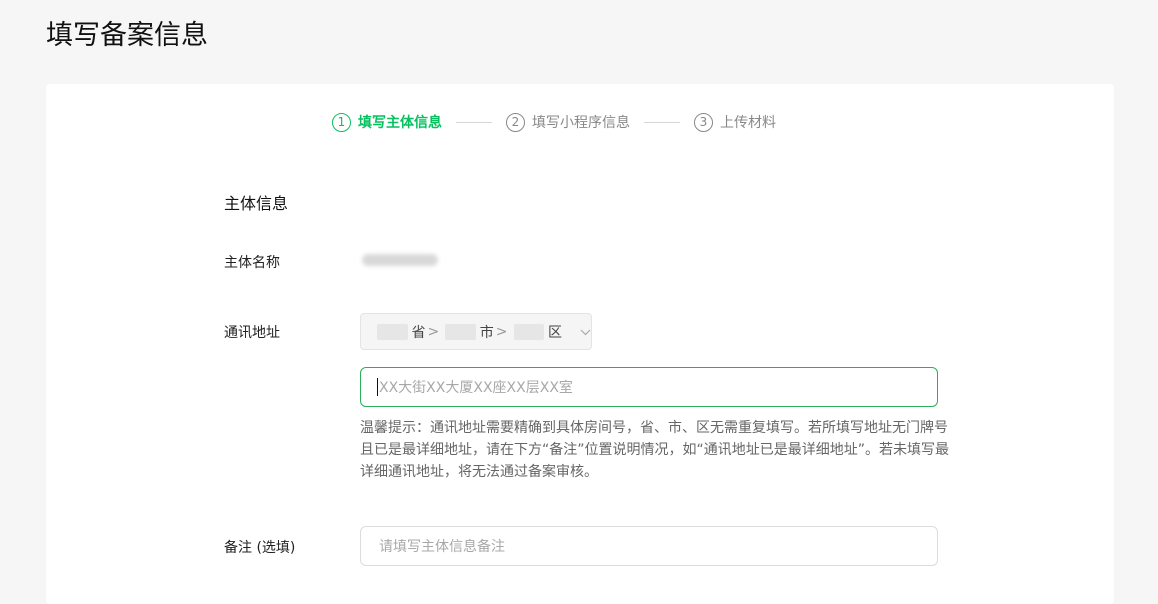 Image resolution: width=1158 pixels, height=604 pixels. What do you see at coordinates (515, 122) in the screenshot?
I see `step-number: 2` at bounding box center [515, 122].